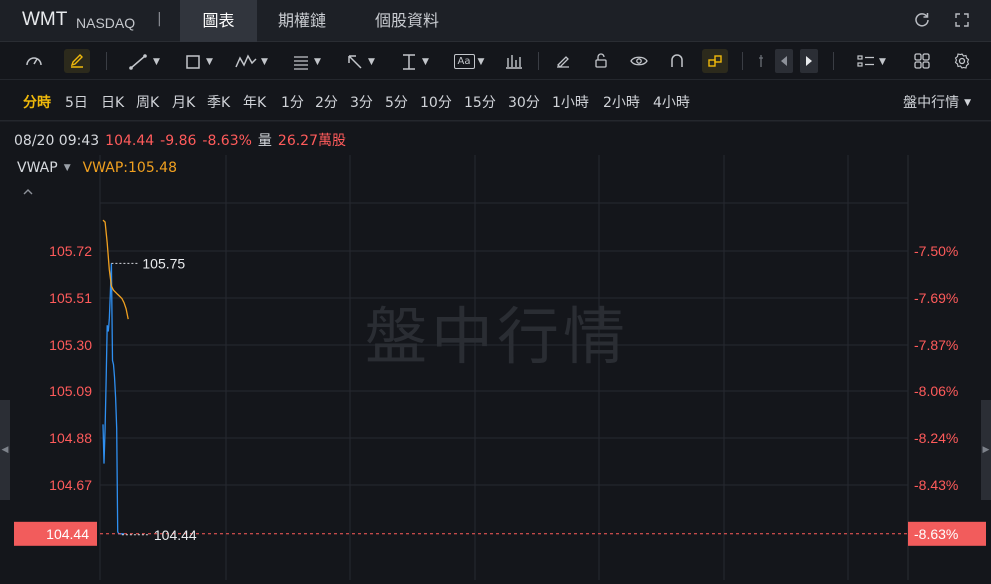 The image size is (991, 584). Describe the element at coordinates (936, 534) in the screenshot. I see `current-pct-badge-label: -8.63%` at that location.